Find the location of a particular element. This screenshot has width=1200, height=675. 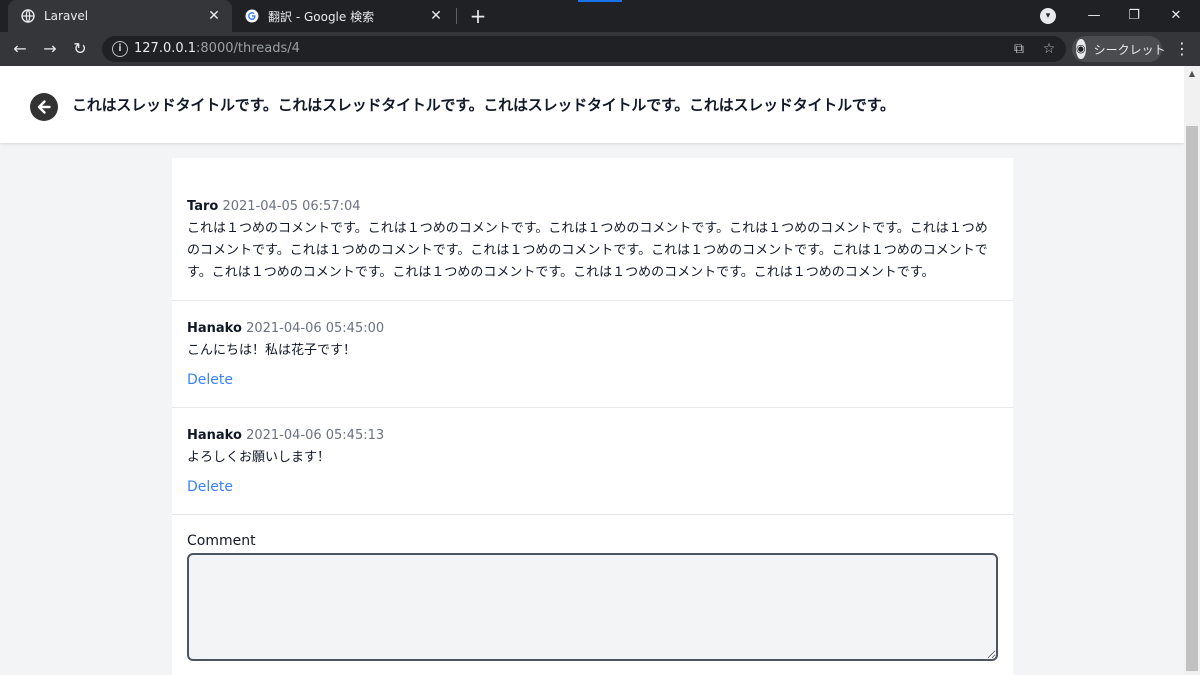

incognito-profile-button: ◉ シークレット is located at coordinates (1119, 49).